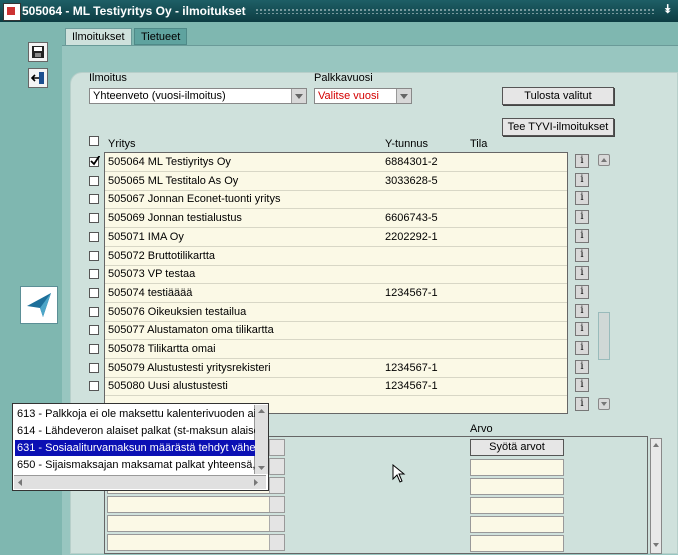 Image resolution: width=678 pixels, height=555 pixels. I want to click on exit-icon, so click(38, 78).